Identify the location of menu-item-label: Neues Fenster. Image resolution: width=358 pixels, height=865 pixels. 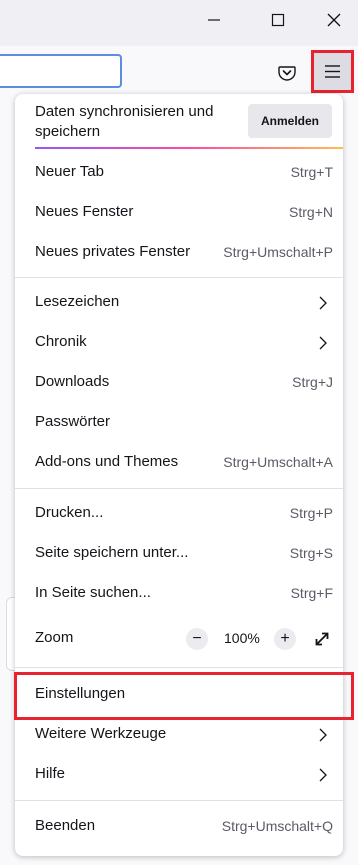
(84, 211).